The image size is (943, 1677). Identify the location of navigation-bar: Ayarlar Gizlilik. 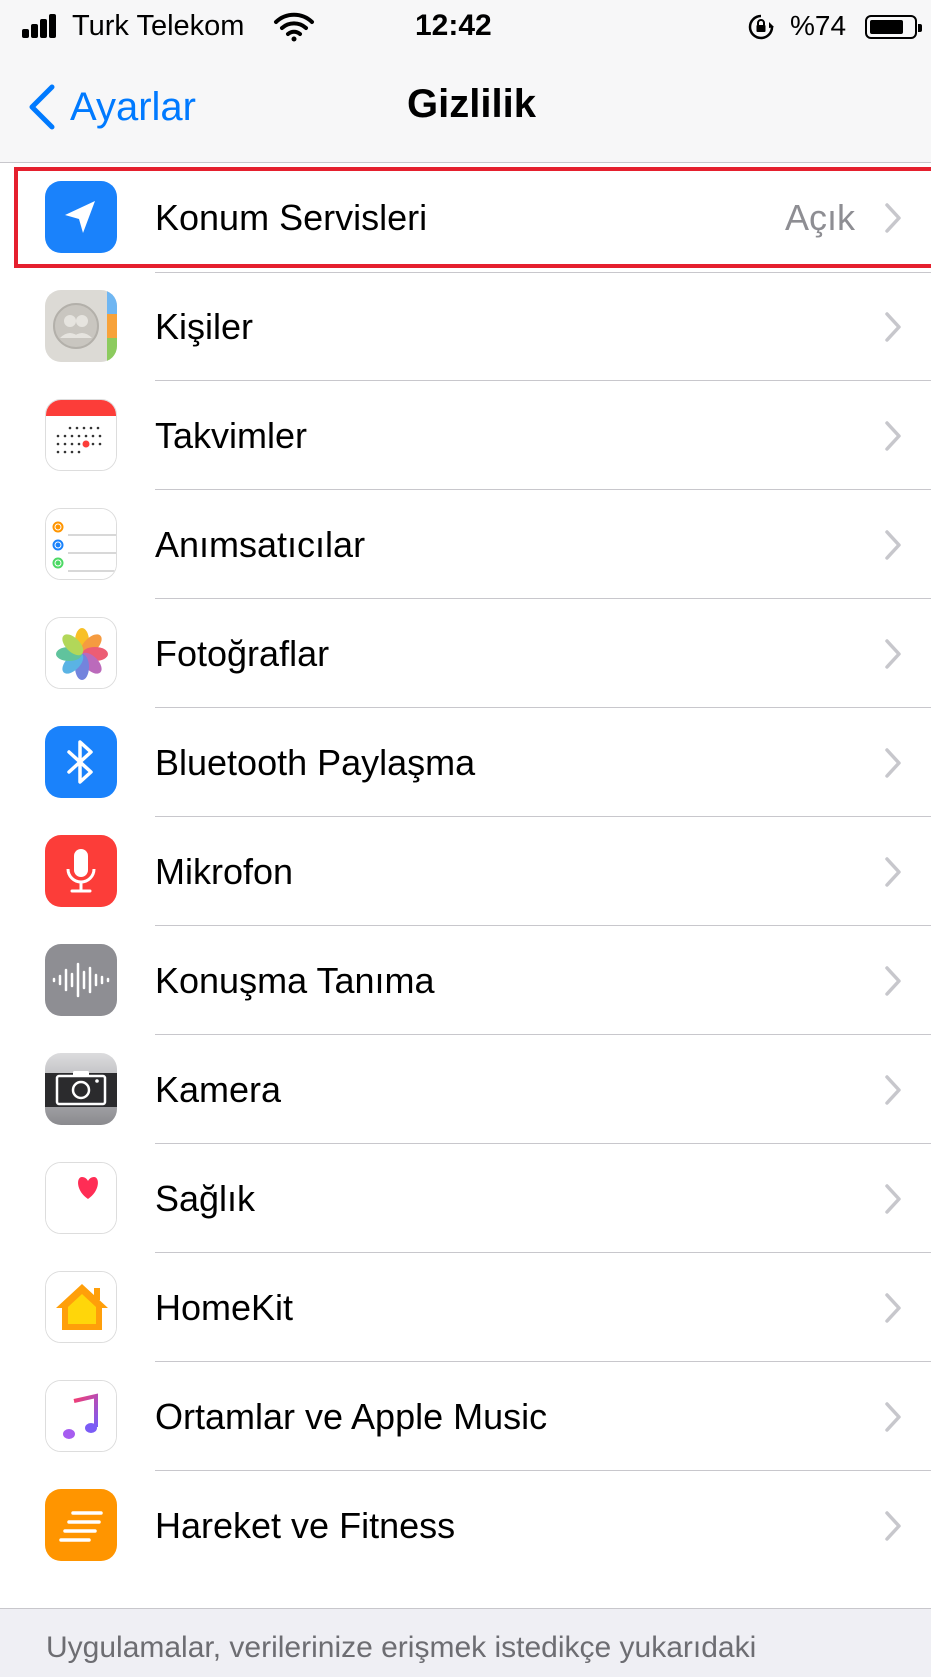
(471, 108).